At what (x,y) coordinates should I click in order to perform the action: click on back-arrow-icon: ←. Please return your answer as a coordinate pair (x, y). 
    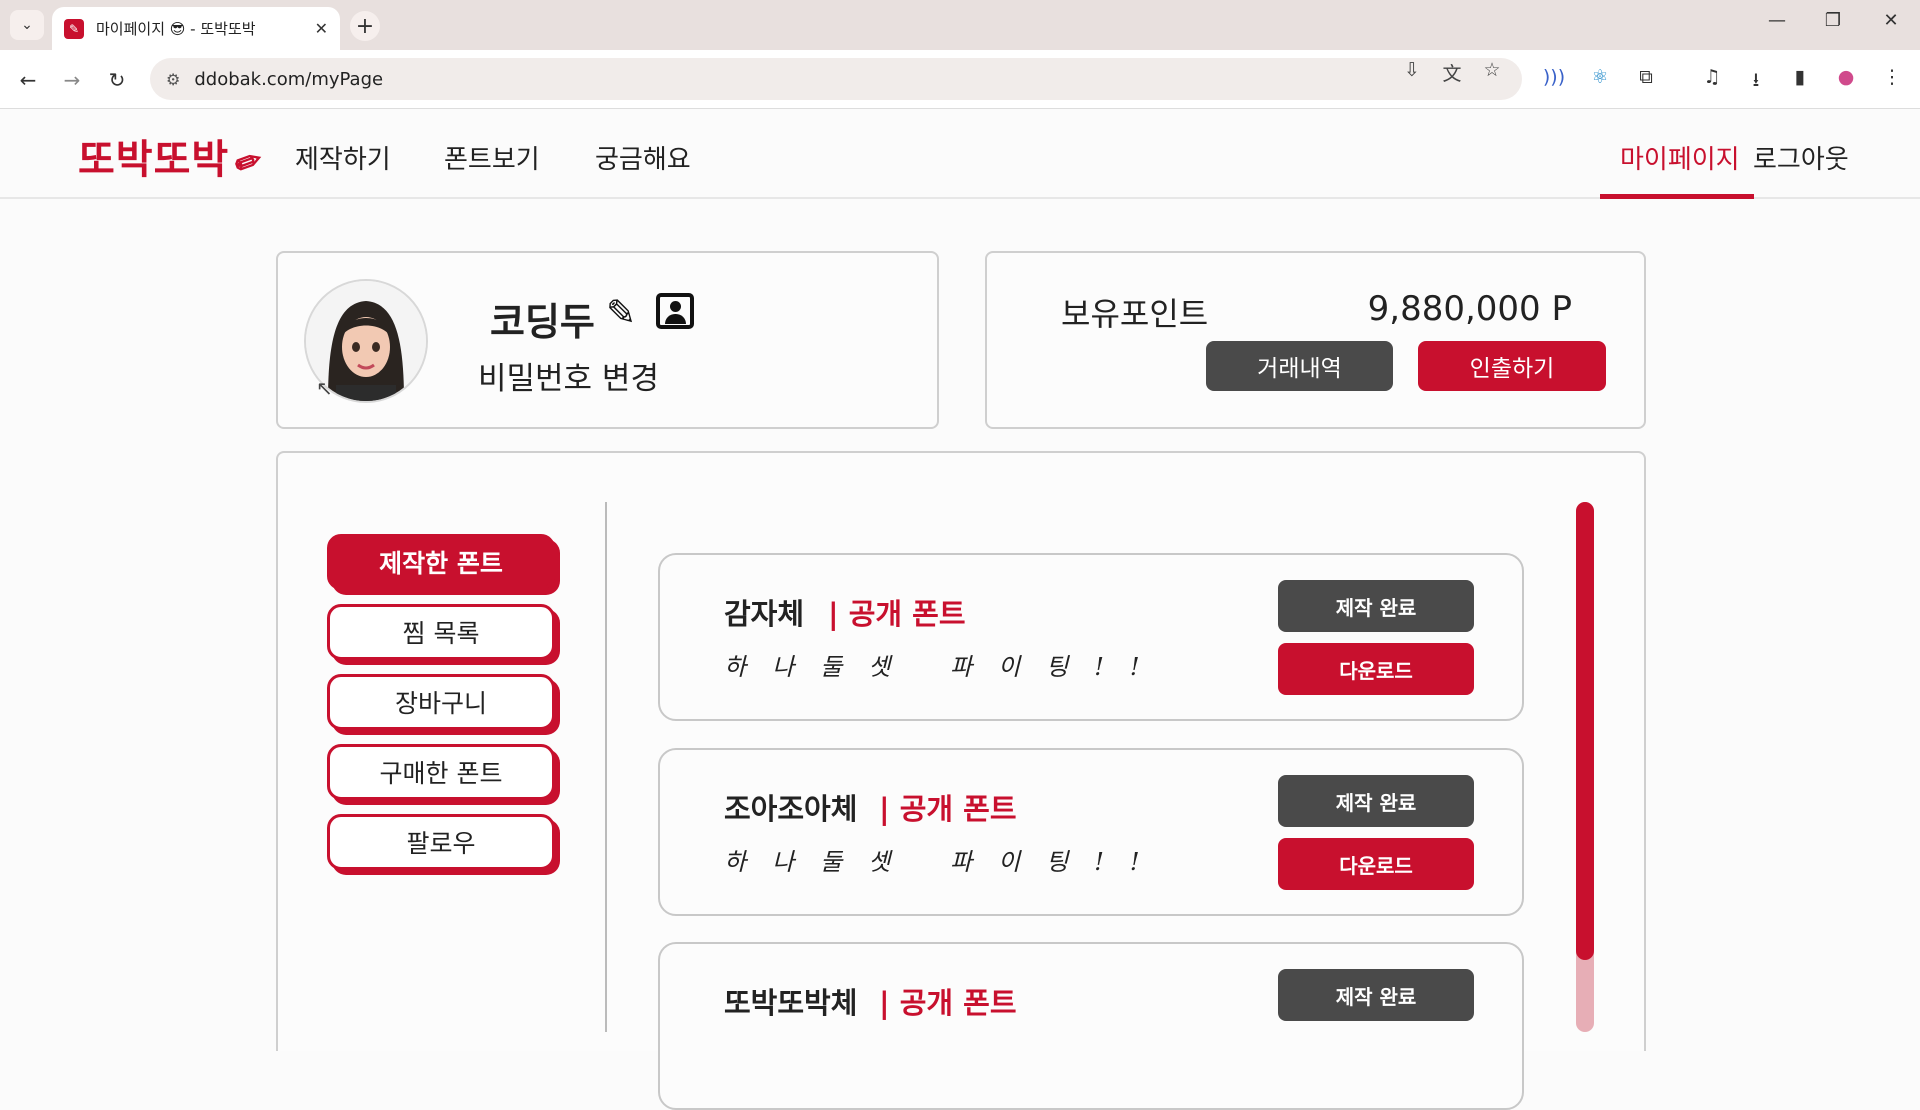
    Looking at the image, I should click on (28, 80).